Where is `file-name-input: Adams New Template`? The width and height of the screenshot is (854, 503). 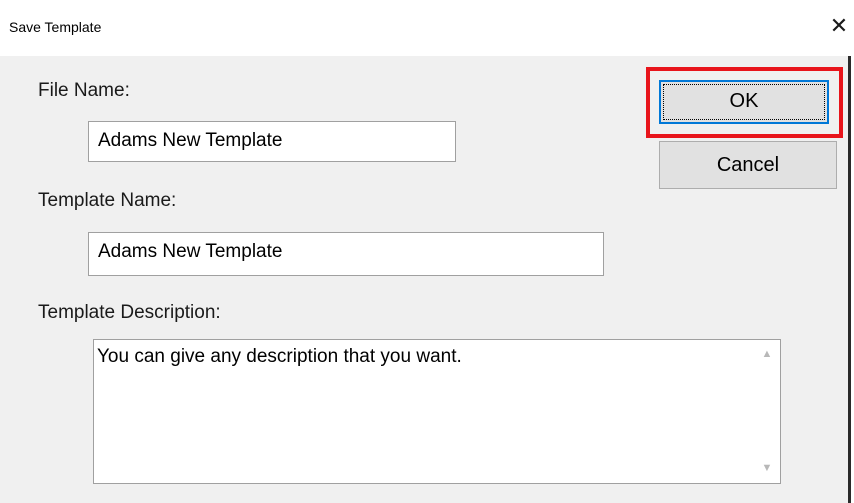
file-name-input: Adams New Template is located at coordinates (272, 141).